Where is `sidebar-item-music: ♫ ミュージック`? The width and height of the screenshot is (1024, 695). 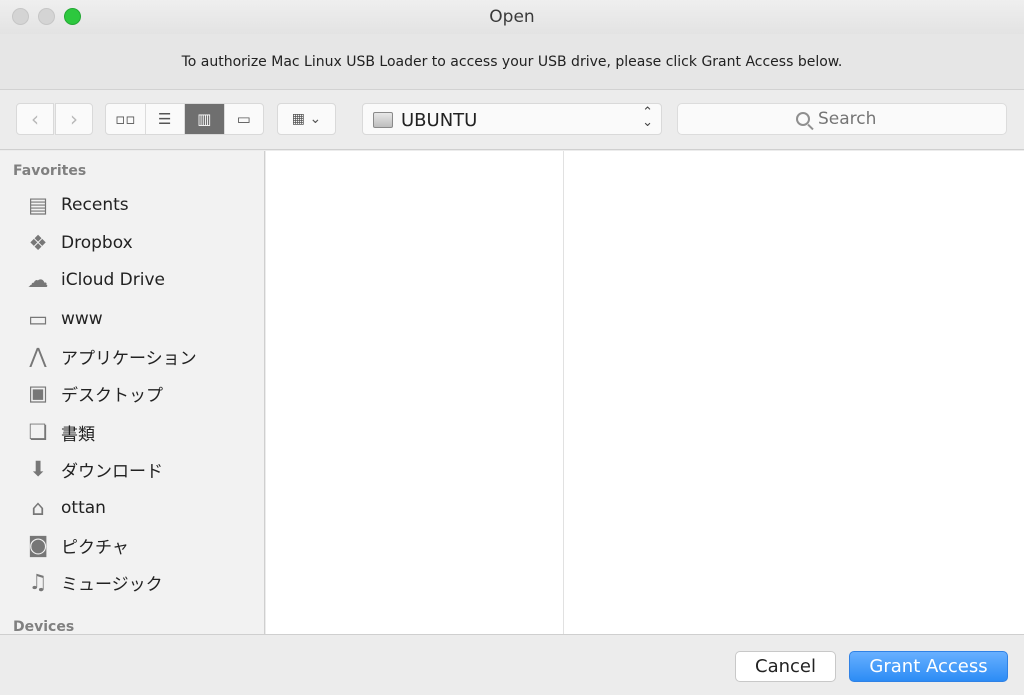
sidebar-item-music: ♫ ミュージック is located at coordinates (93, 582).